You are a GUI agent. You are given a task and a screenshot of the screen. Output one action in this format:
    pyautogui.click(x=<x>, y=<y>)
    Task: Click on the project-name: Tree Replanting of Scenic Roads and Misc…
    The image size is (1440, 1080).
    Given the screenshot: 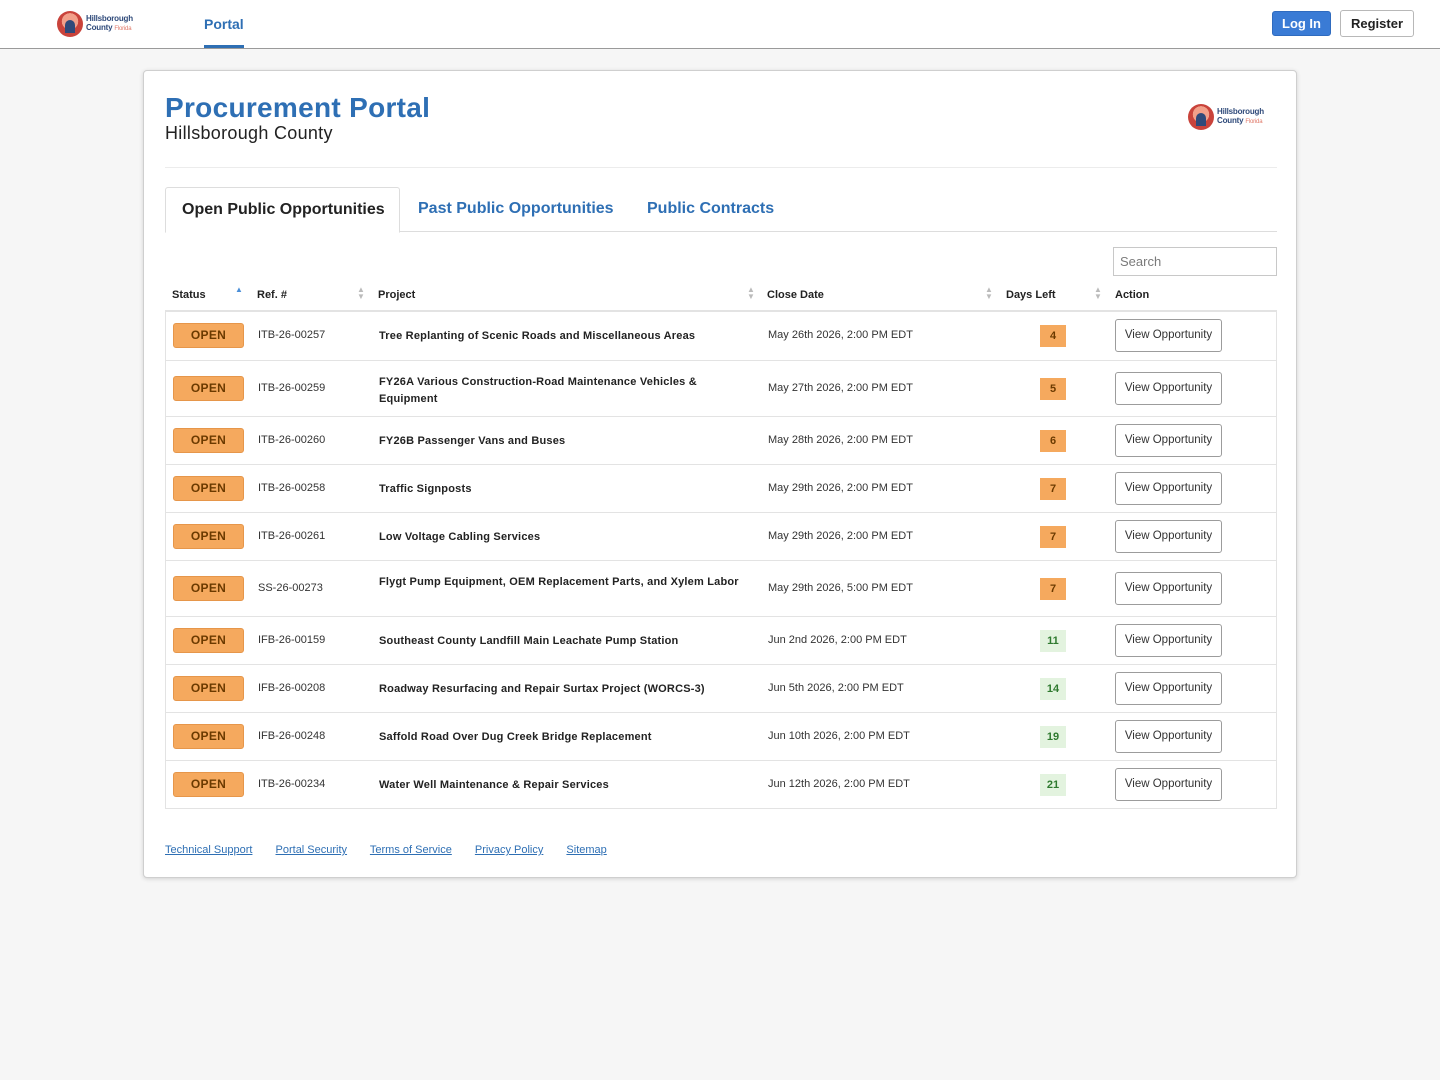 What is the action you would take?
    pyautogui.click(x=537, y=336)
    